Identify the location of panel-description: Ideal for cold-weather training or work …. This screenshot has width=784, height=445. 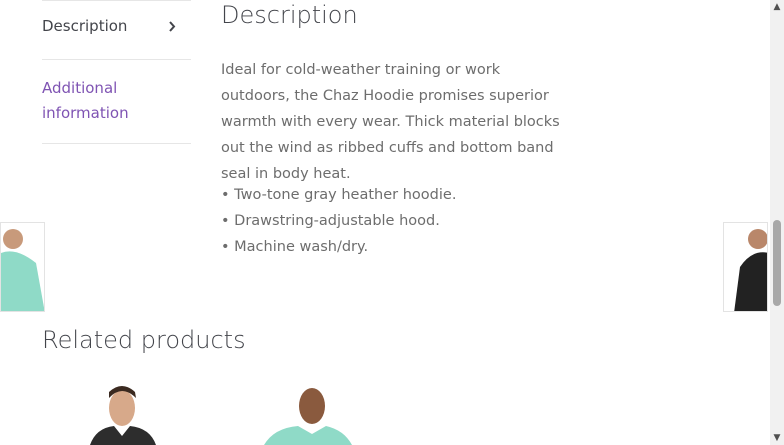
(390, 122).